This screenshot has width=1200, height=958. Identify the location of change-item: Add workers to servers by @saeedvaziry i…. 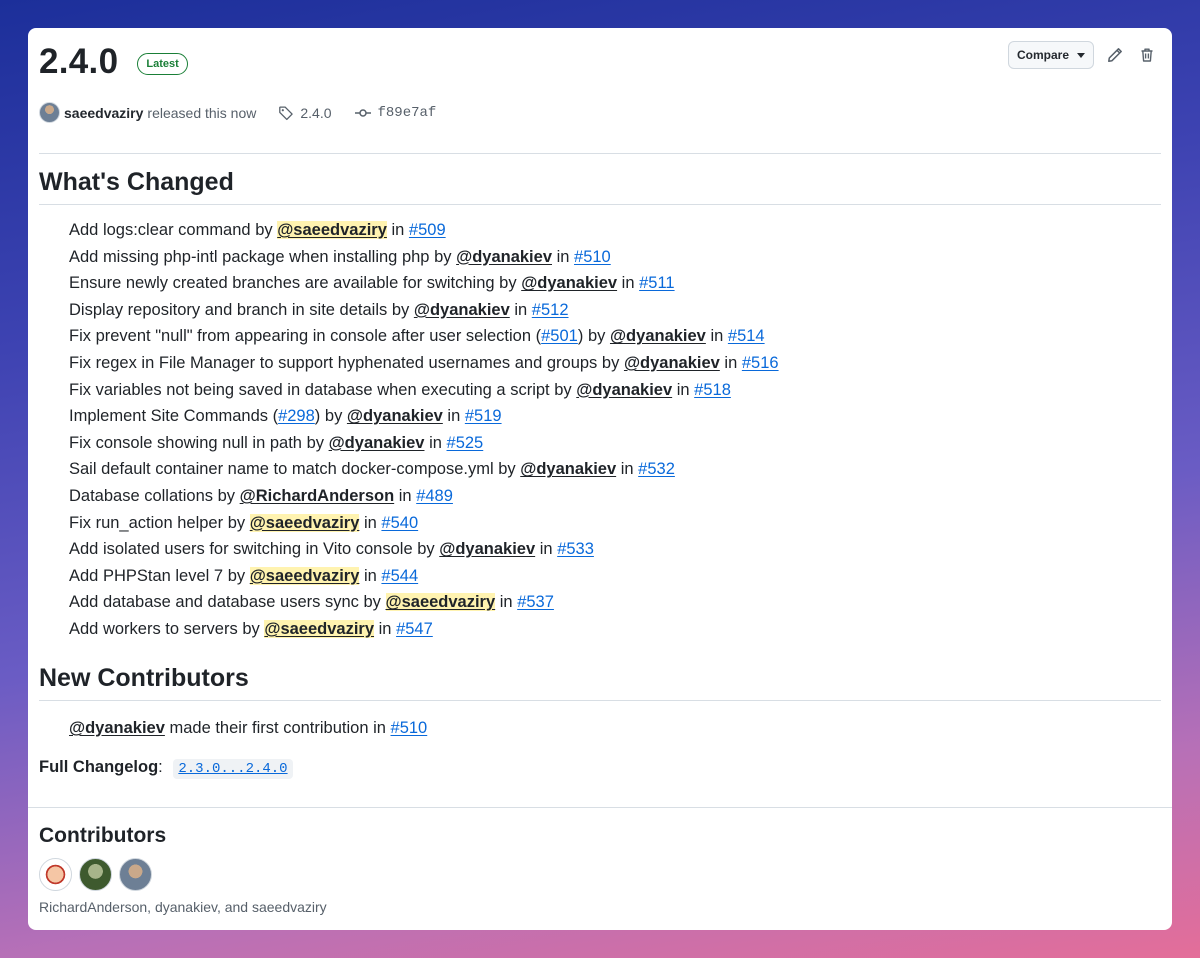
(424, 629).